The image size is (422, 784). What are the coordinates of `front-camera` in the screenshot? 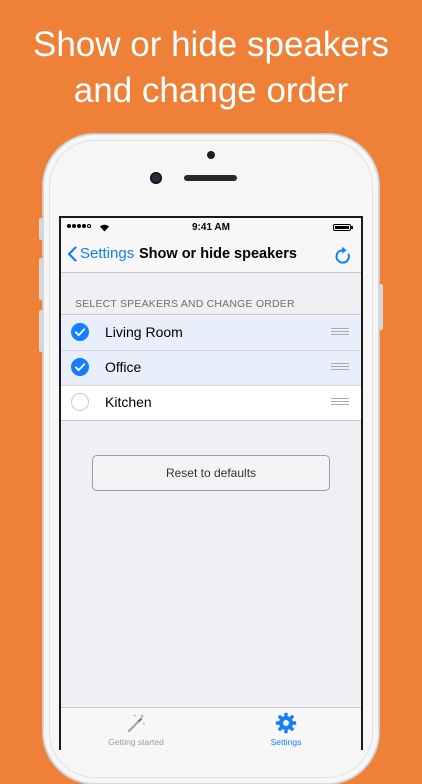 It's located at (156, 178).